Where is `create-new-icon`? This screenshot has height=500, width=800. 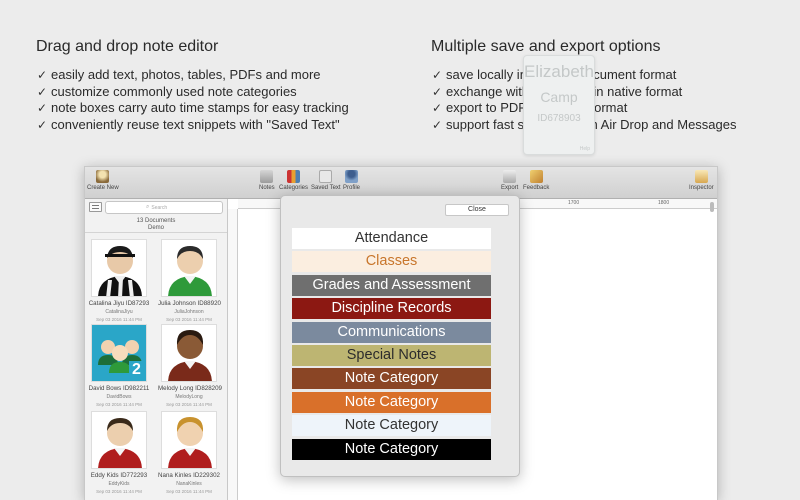
create-new-icon is located at coordinates (103, 176).